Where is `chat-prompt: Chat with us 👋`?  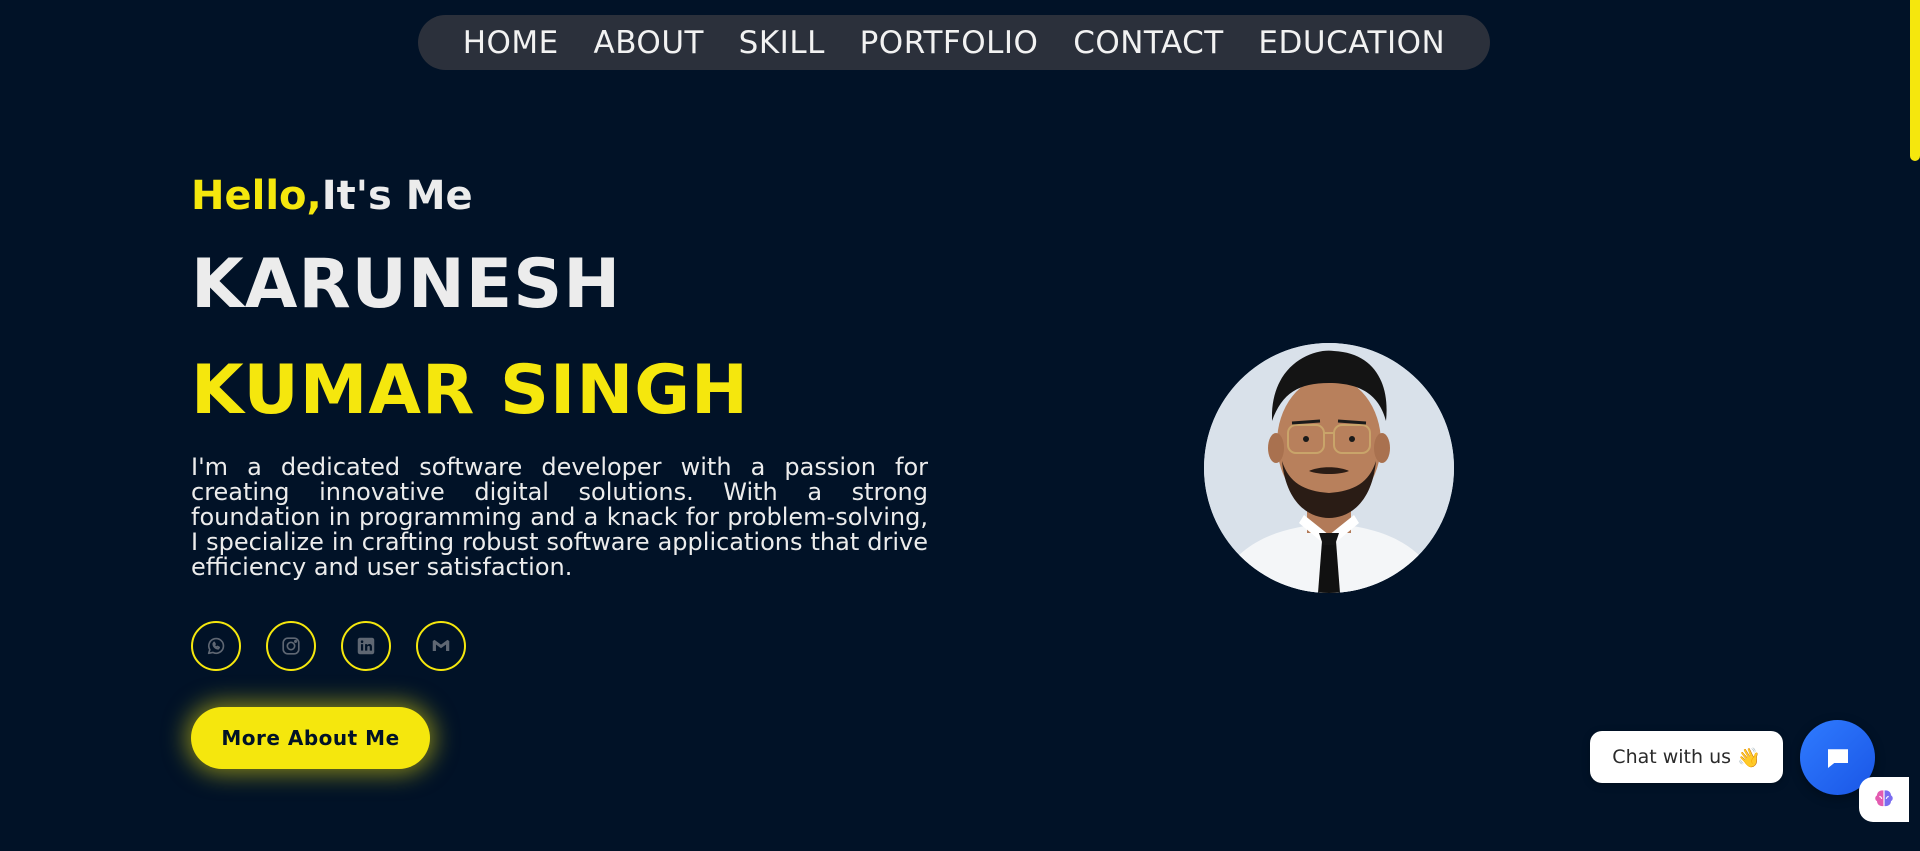
chat-prompt: Chat with us 👋 is located at coordinates (1686, 757).